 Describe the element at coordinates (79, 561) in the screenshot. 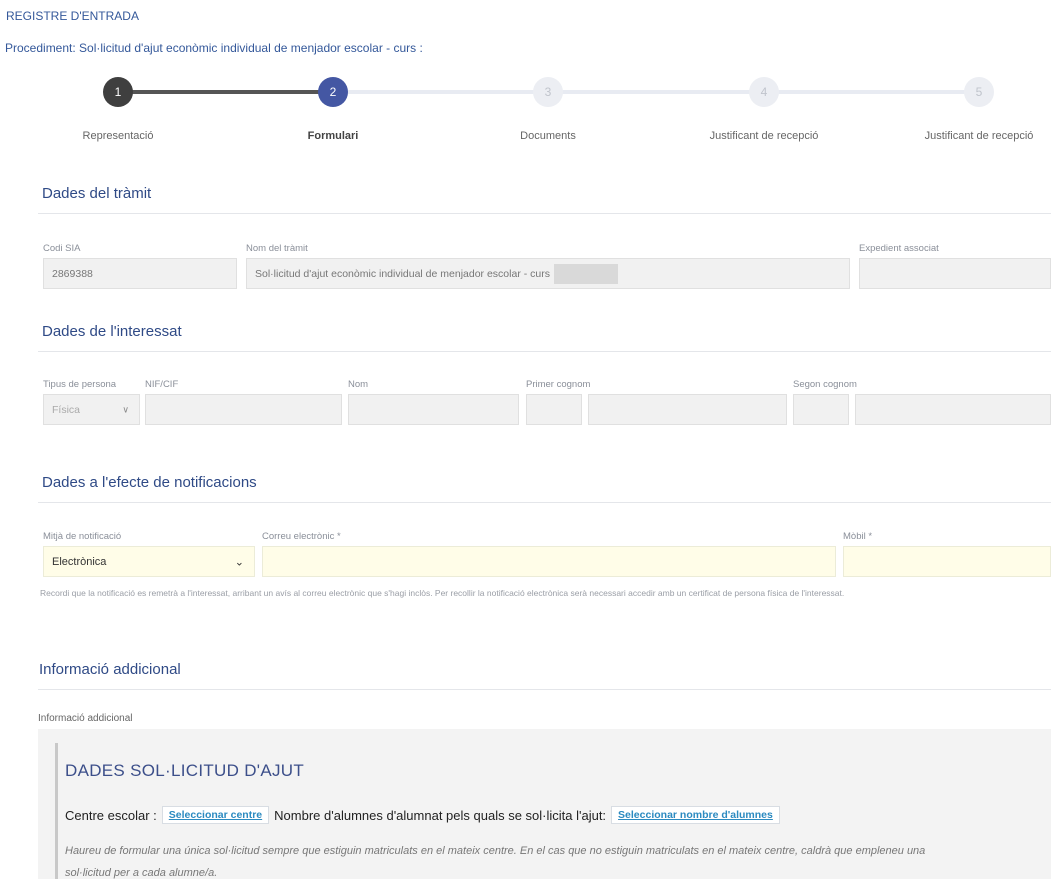

I see `mitja-notificacio-value: Electrònica` at that location.